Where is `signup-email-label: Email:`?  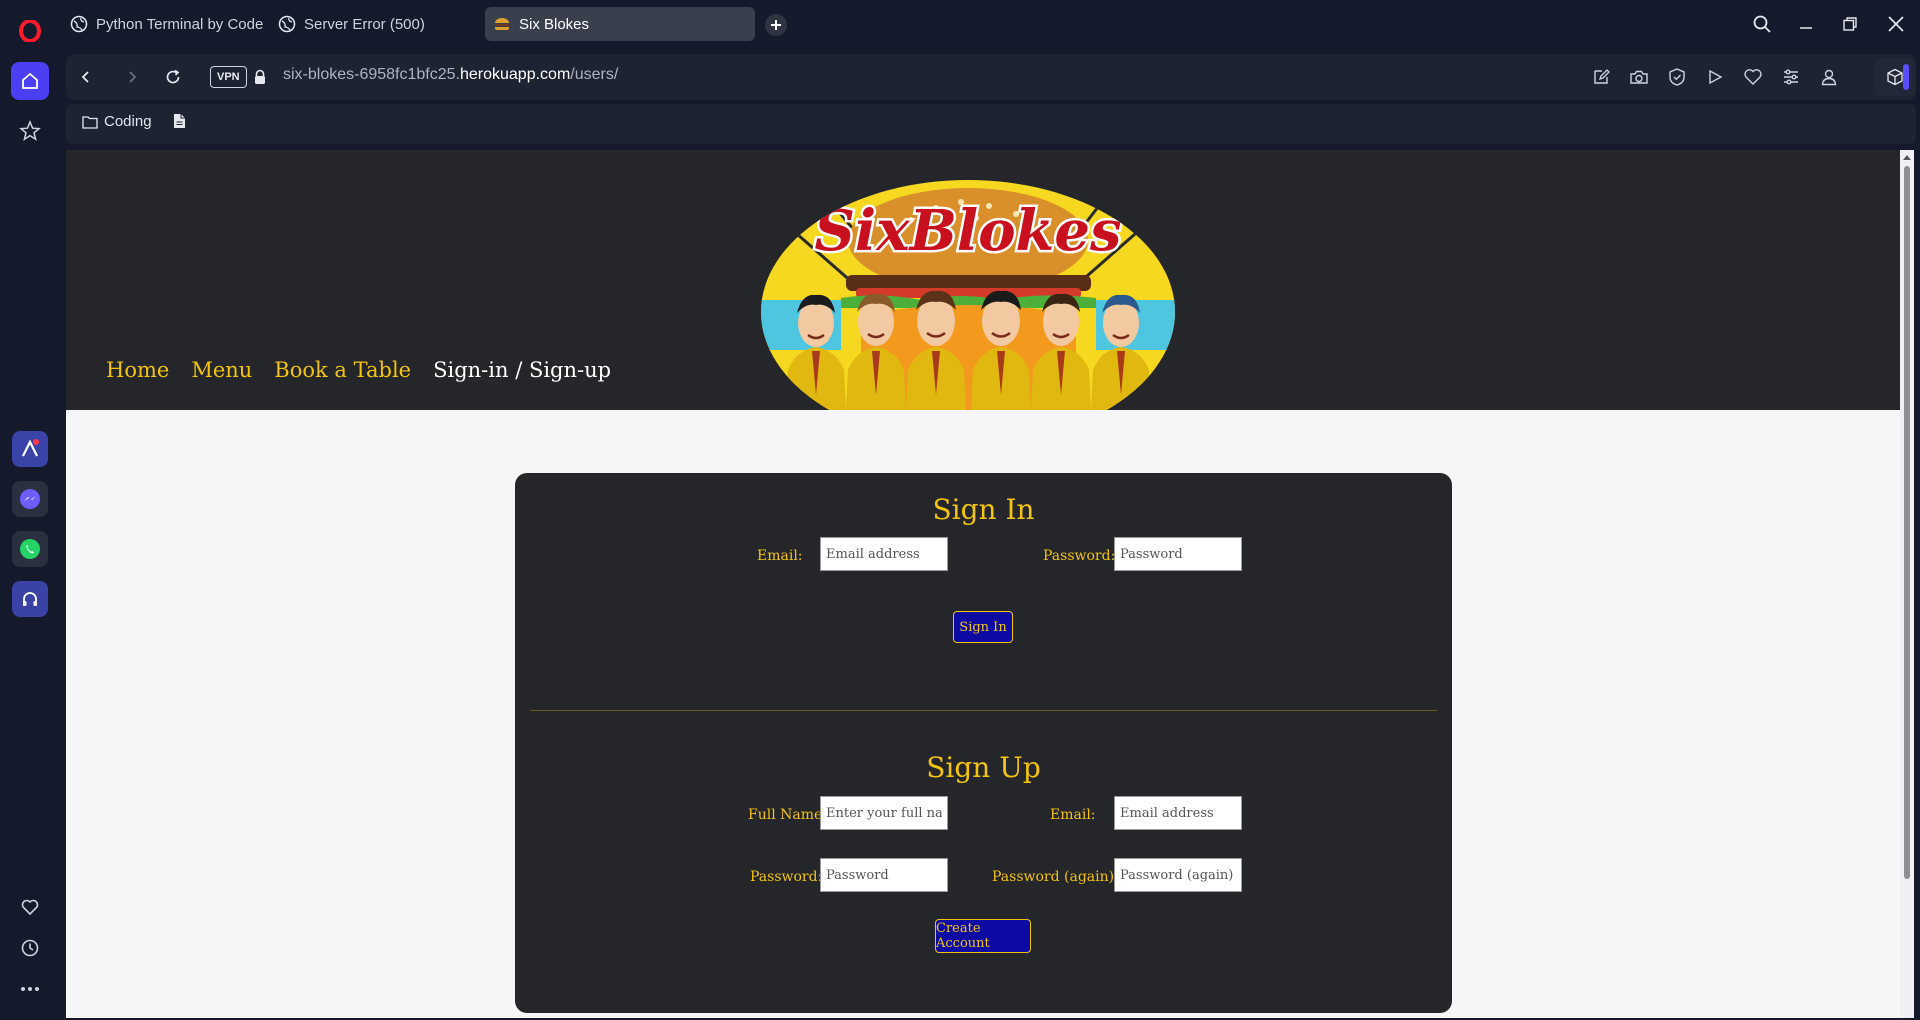
signup-email-label: Email: is located at coordinates (1073, 815).